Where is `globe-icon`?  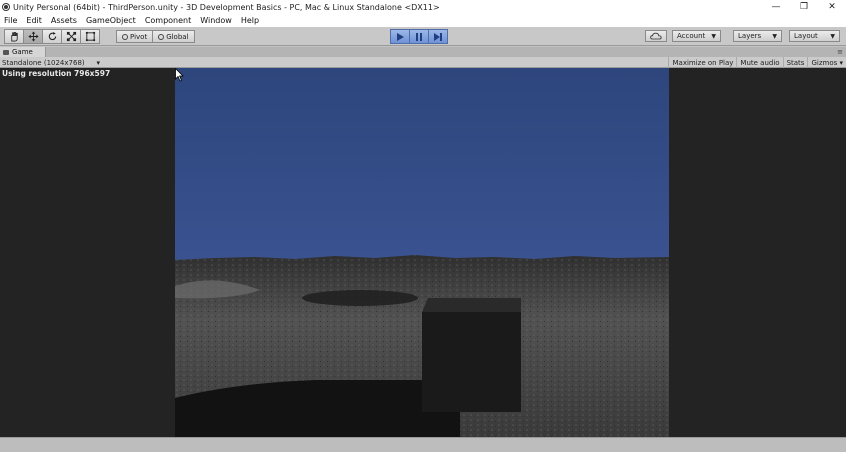
globe-icon is located at coordinates (161, 36).